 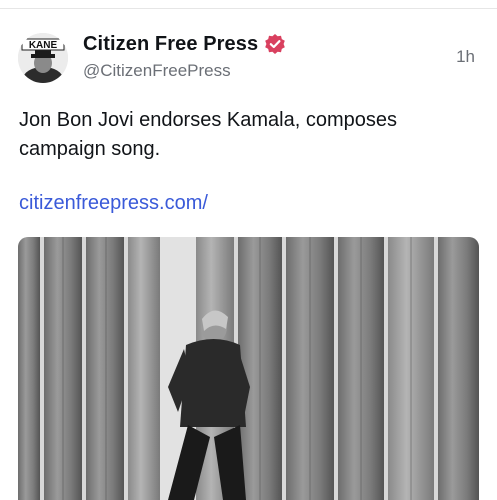 What do you see at coordinates (170, 44) in the screenshot?
I see `author-display-name: Citizen Free Press` at bounding box center [170, 44].